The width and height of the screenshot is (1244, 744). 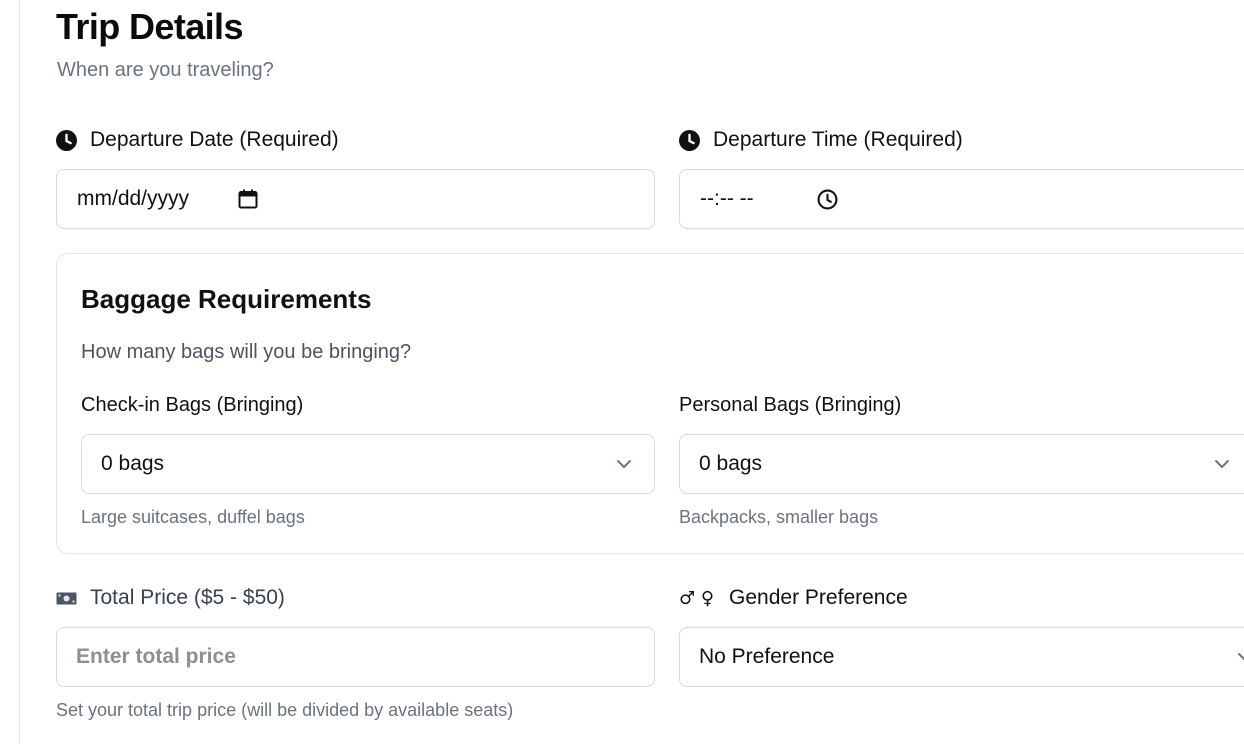 What do you see at coordinates (355, 199) in the screenshot?
I see `departure-date-input: mm/dd/yyyy` at bounding box center [355, 199].